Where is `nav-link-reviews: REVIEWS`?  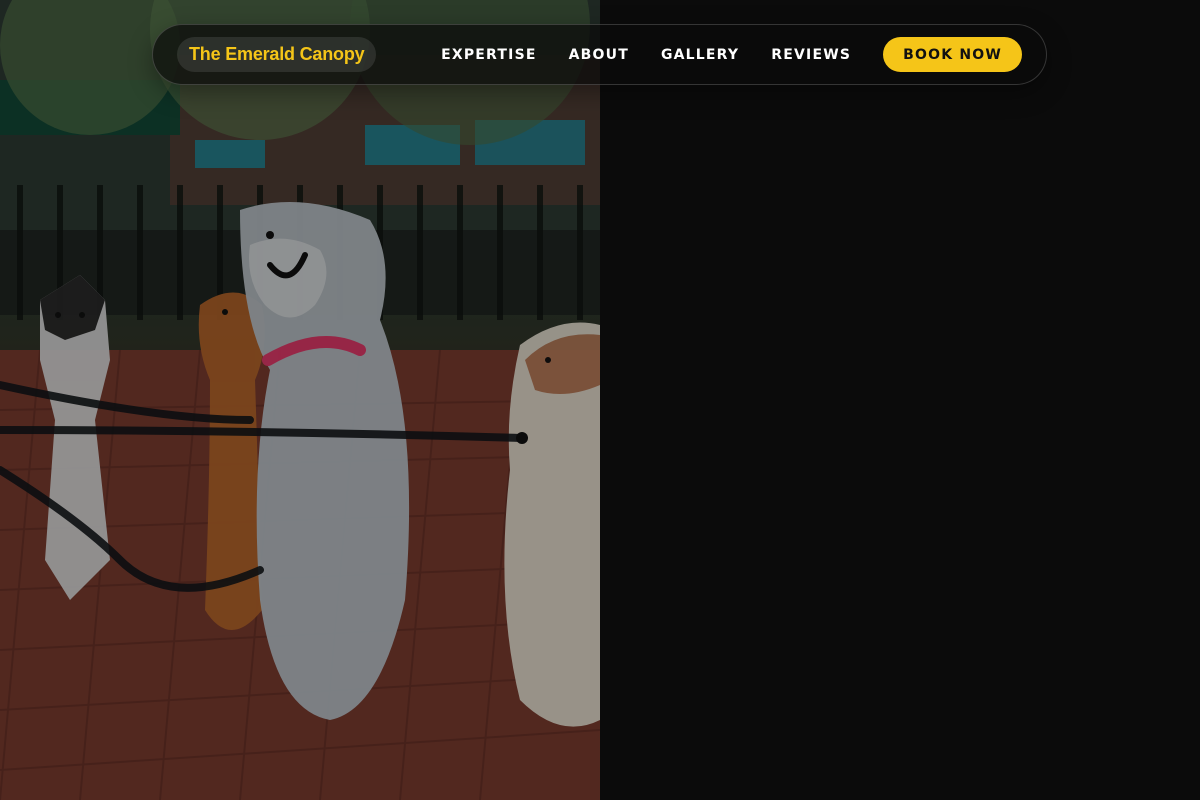
nav-link-reviews: REVIEWS is located at coordinates (811, 55).